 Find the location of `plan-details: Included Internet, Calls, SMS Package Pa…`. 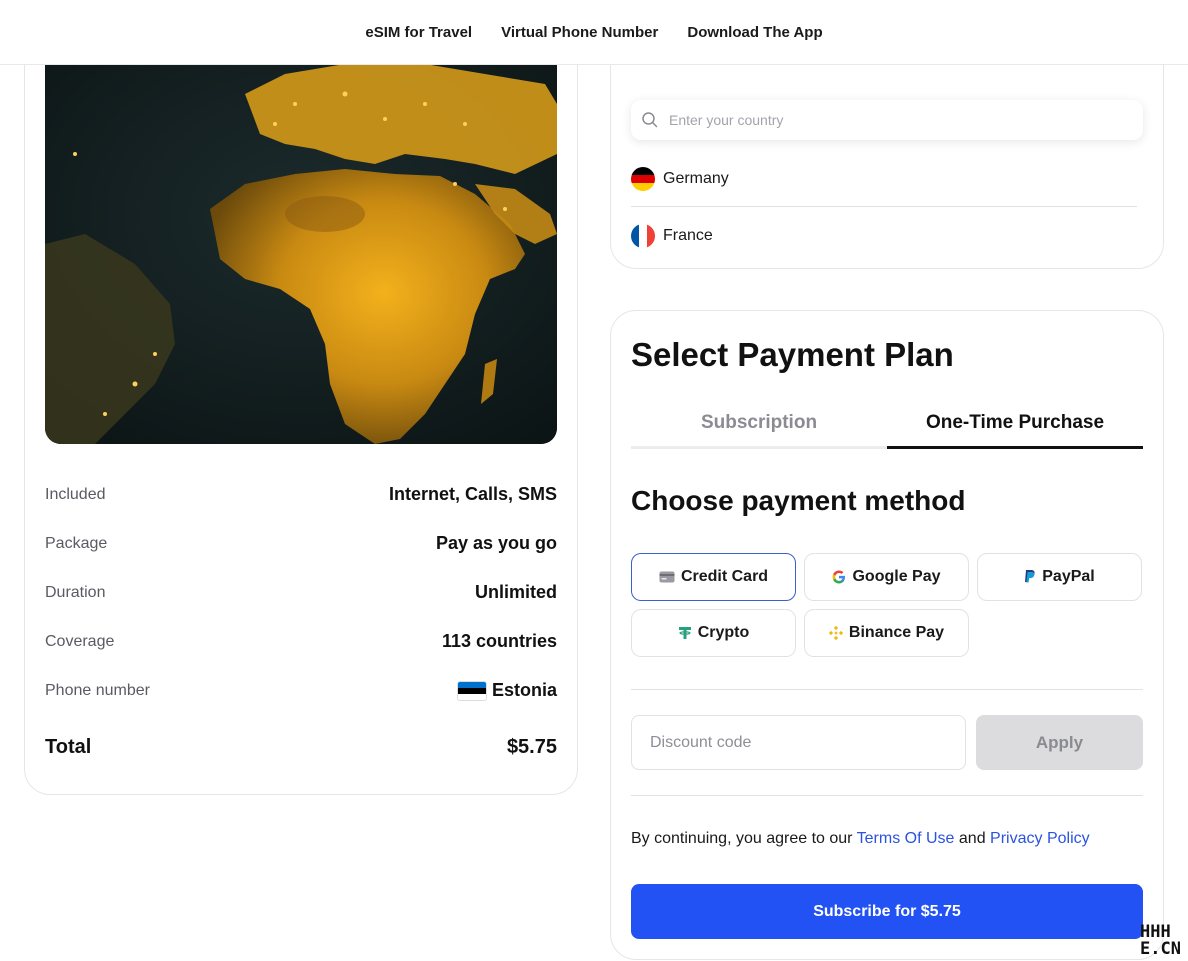

plan-details: Included Internet, Calls, SMS Package Pa… is located at coordinates (301, 592).